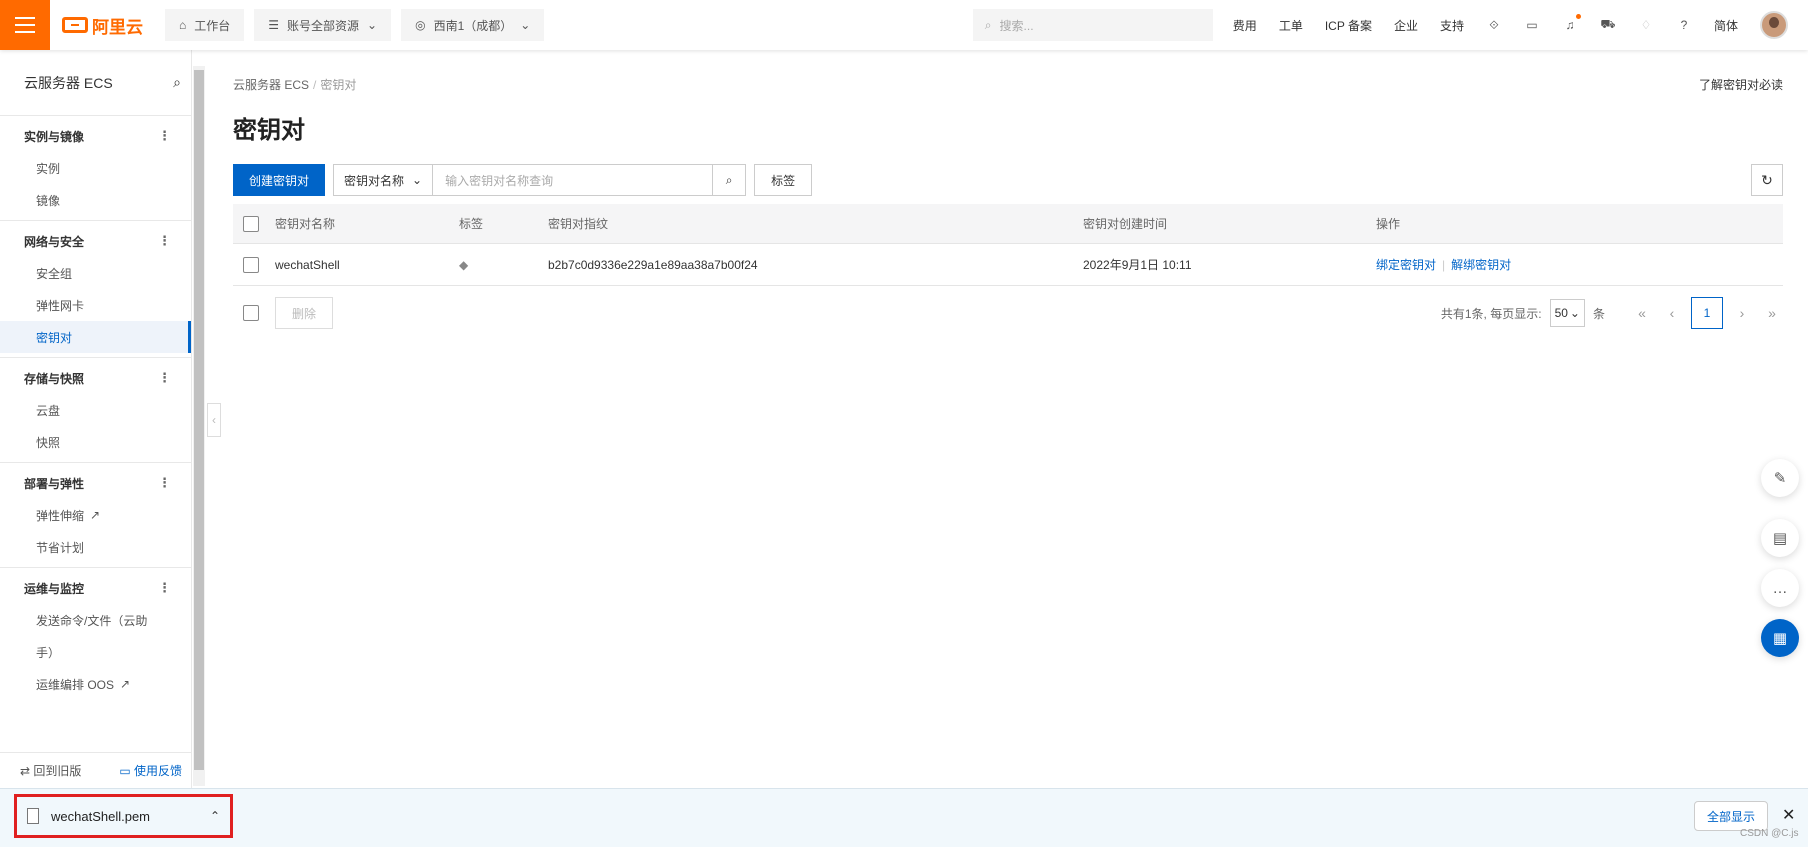  What do you see at coordinates (1646, 25) in the screenshot?
I see `lightbulb-icon: ♢` at bounding box center [1646, 25].